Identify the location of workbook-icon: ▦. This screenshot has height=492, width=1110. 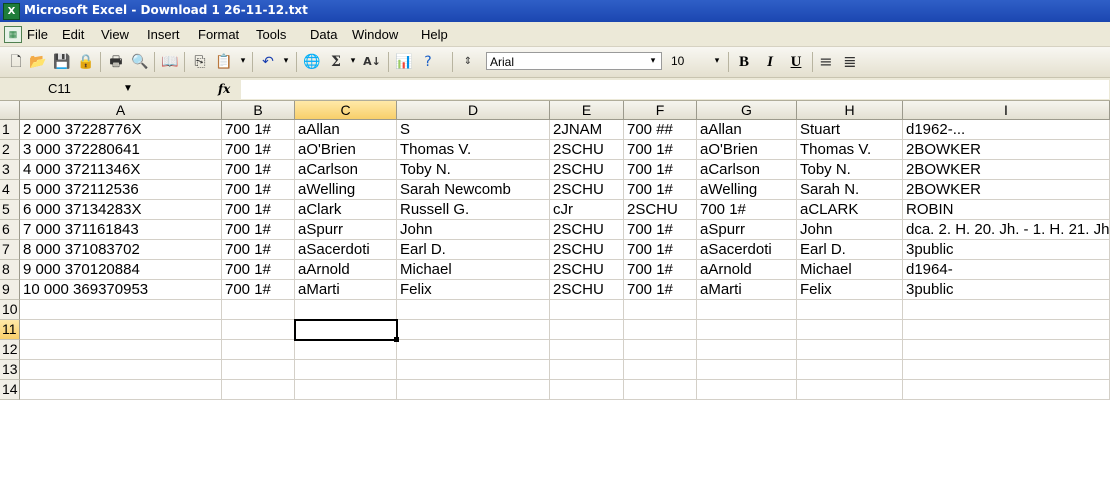
(13, 34).